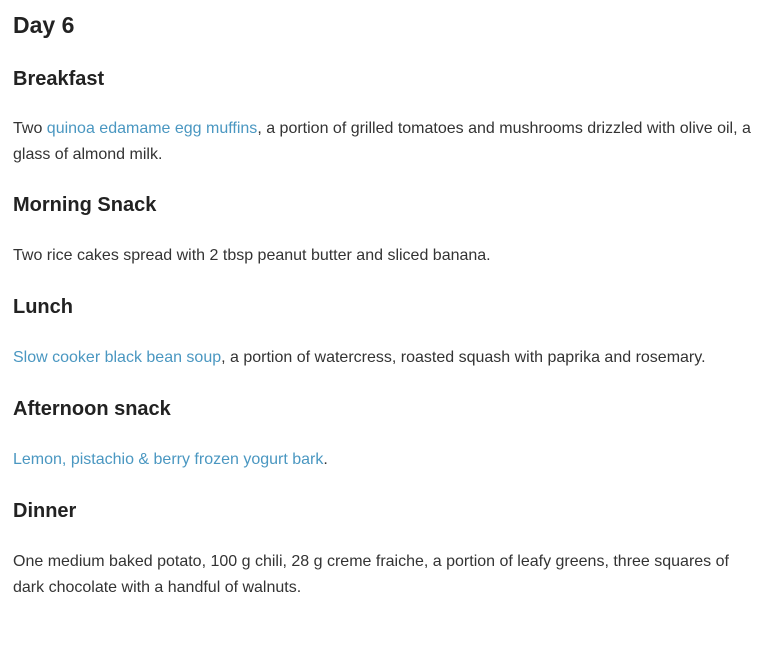  I want to click on lunch-heading: Lunch, so click(43, 307).